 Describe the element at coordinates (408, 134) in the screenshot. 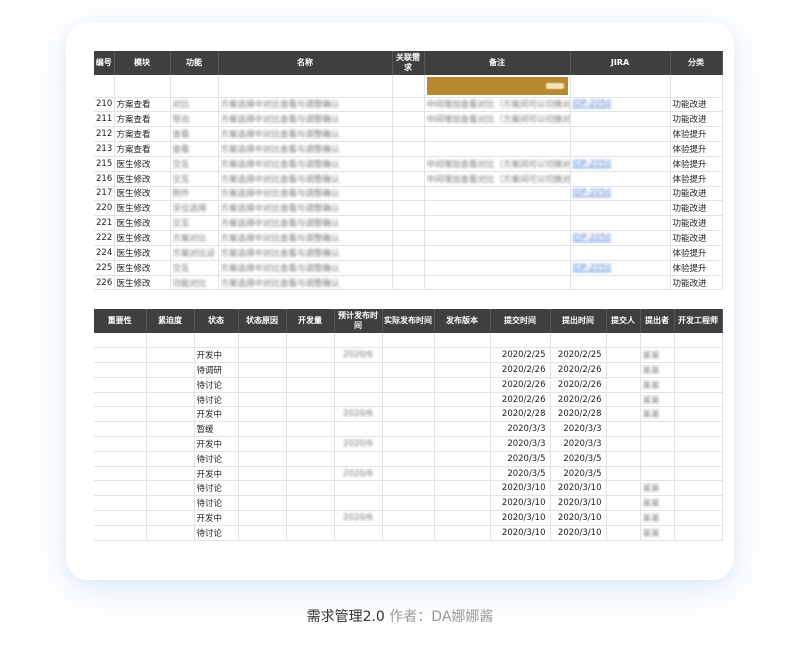

I see `table-row: 212 方案查看 查看 方案选择中对比查看与调整确认 体验提升` at that location.